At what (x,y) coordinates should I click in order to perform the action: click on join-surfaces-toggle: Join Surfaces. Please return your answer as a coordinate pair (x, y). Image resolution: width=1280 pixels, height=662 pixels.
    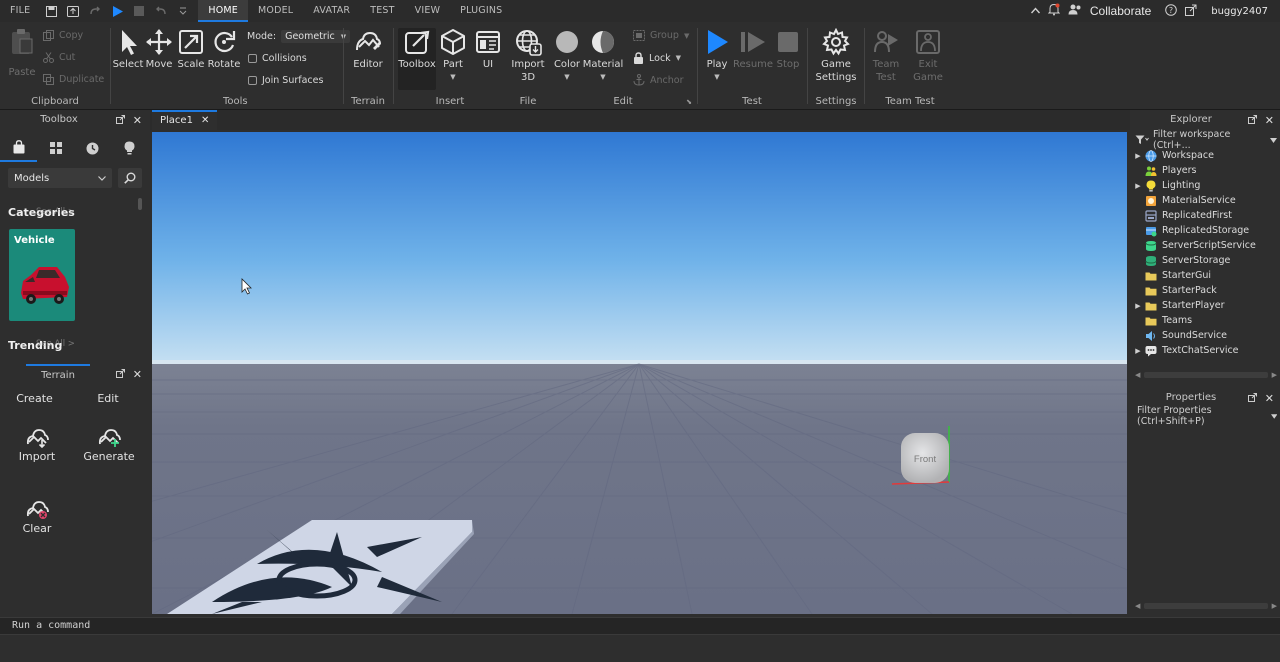
    Looking at the image, I should click on (285, 80).